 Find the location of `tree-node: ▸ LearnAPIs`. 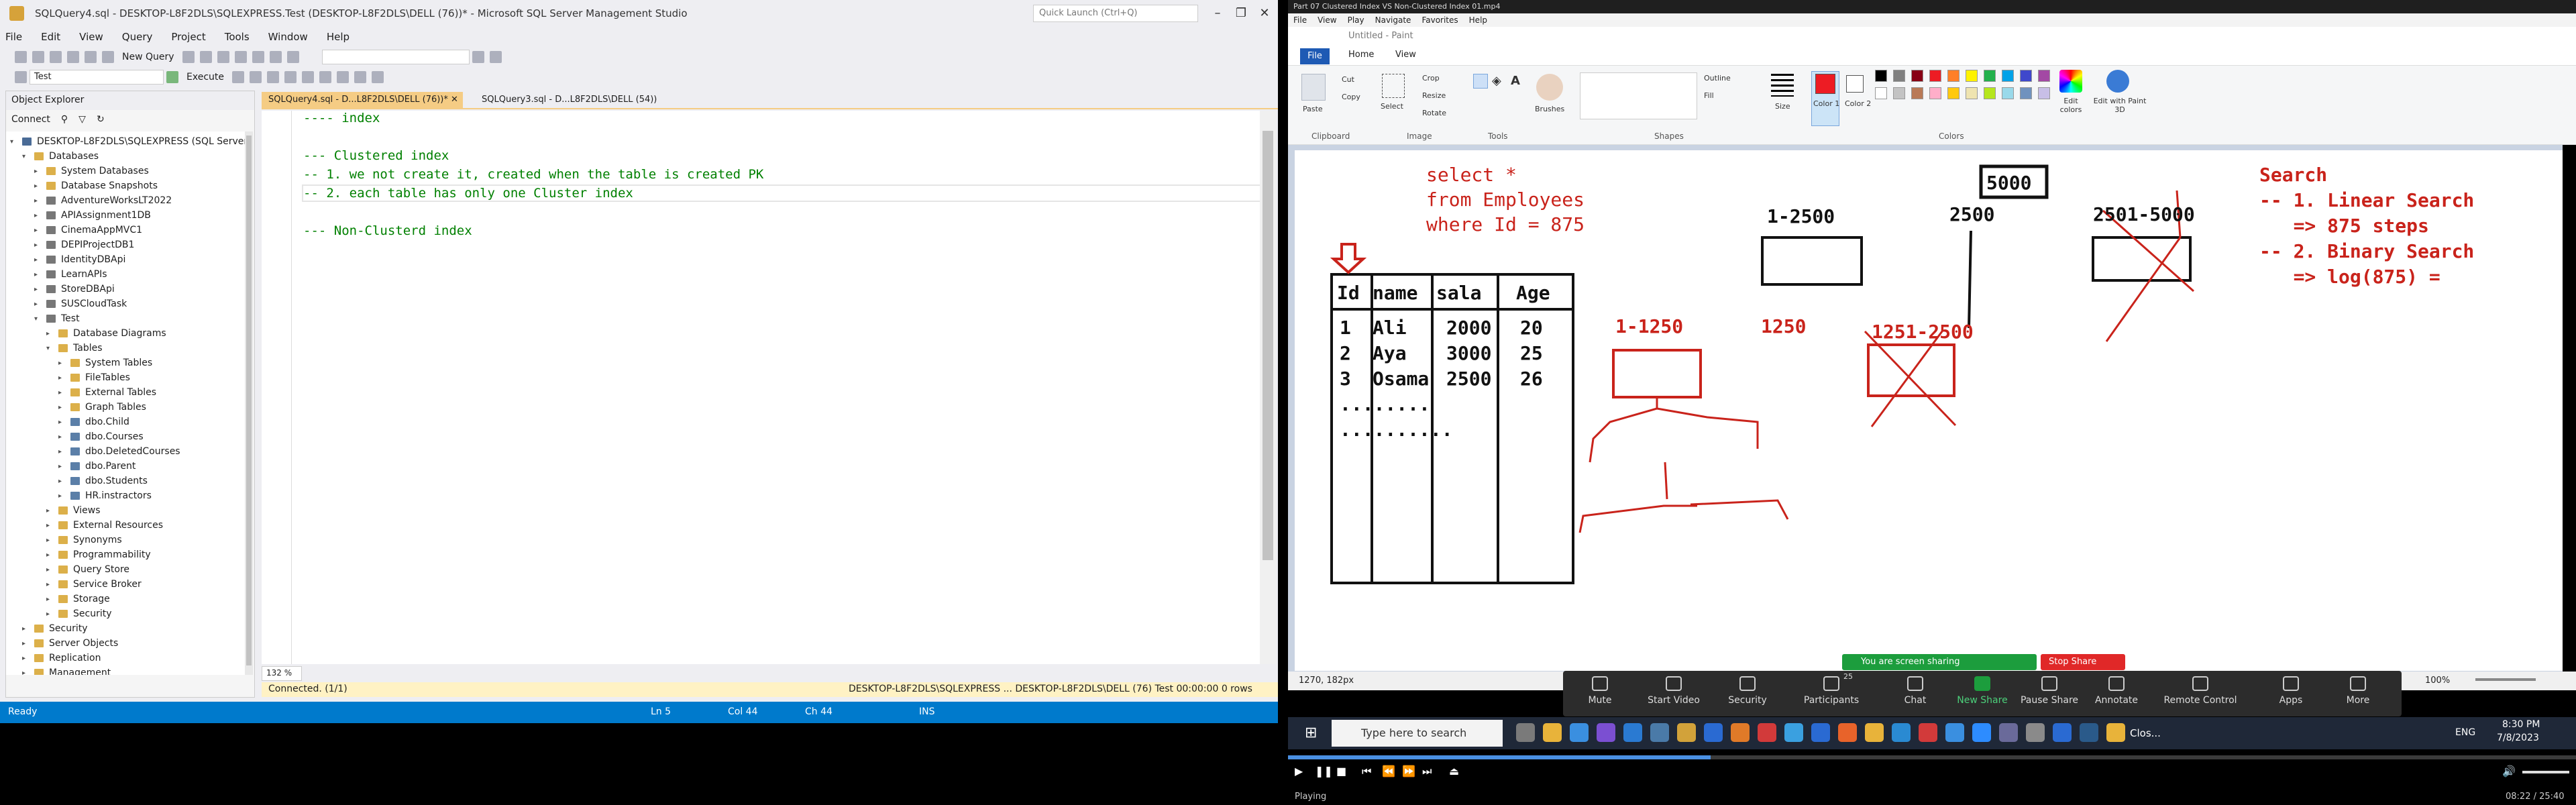

tree-node: ▸ LearnAPIs is located at coordinates (70, 274).